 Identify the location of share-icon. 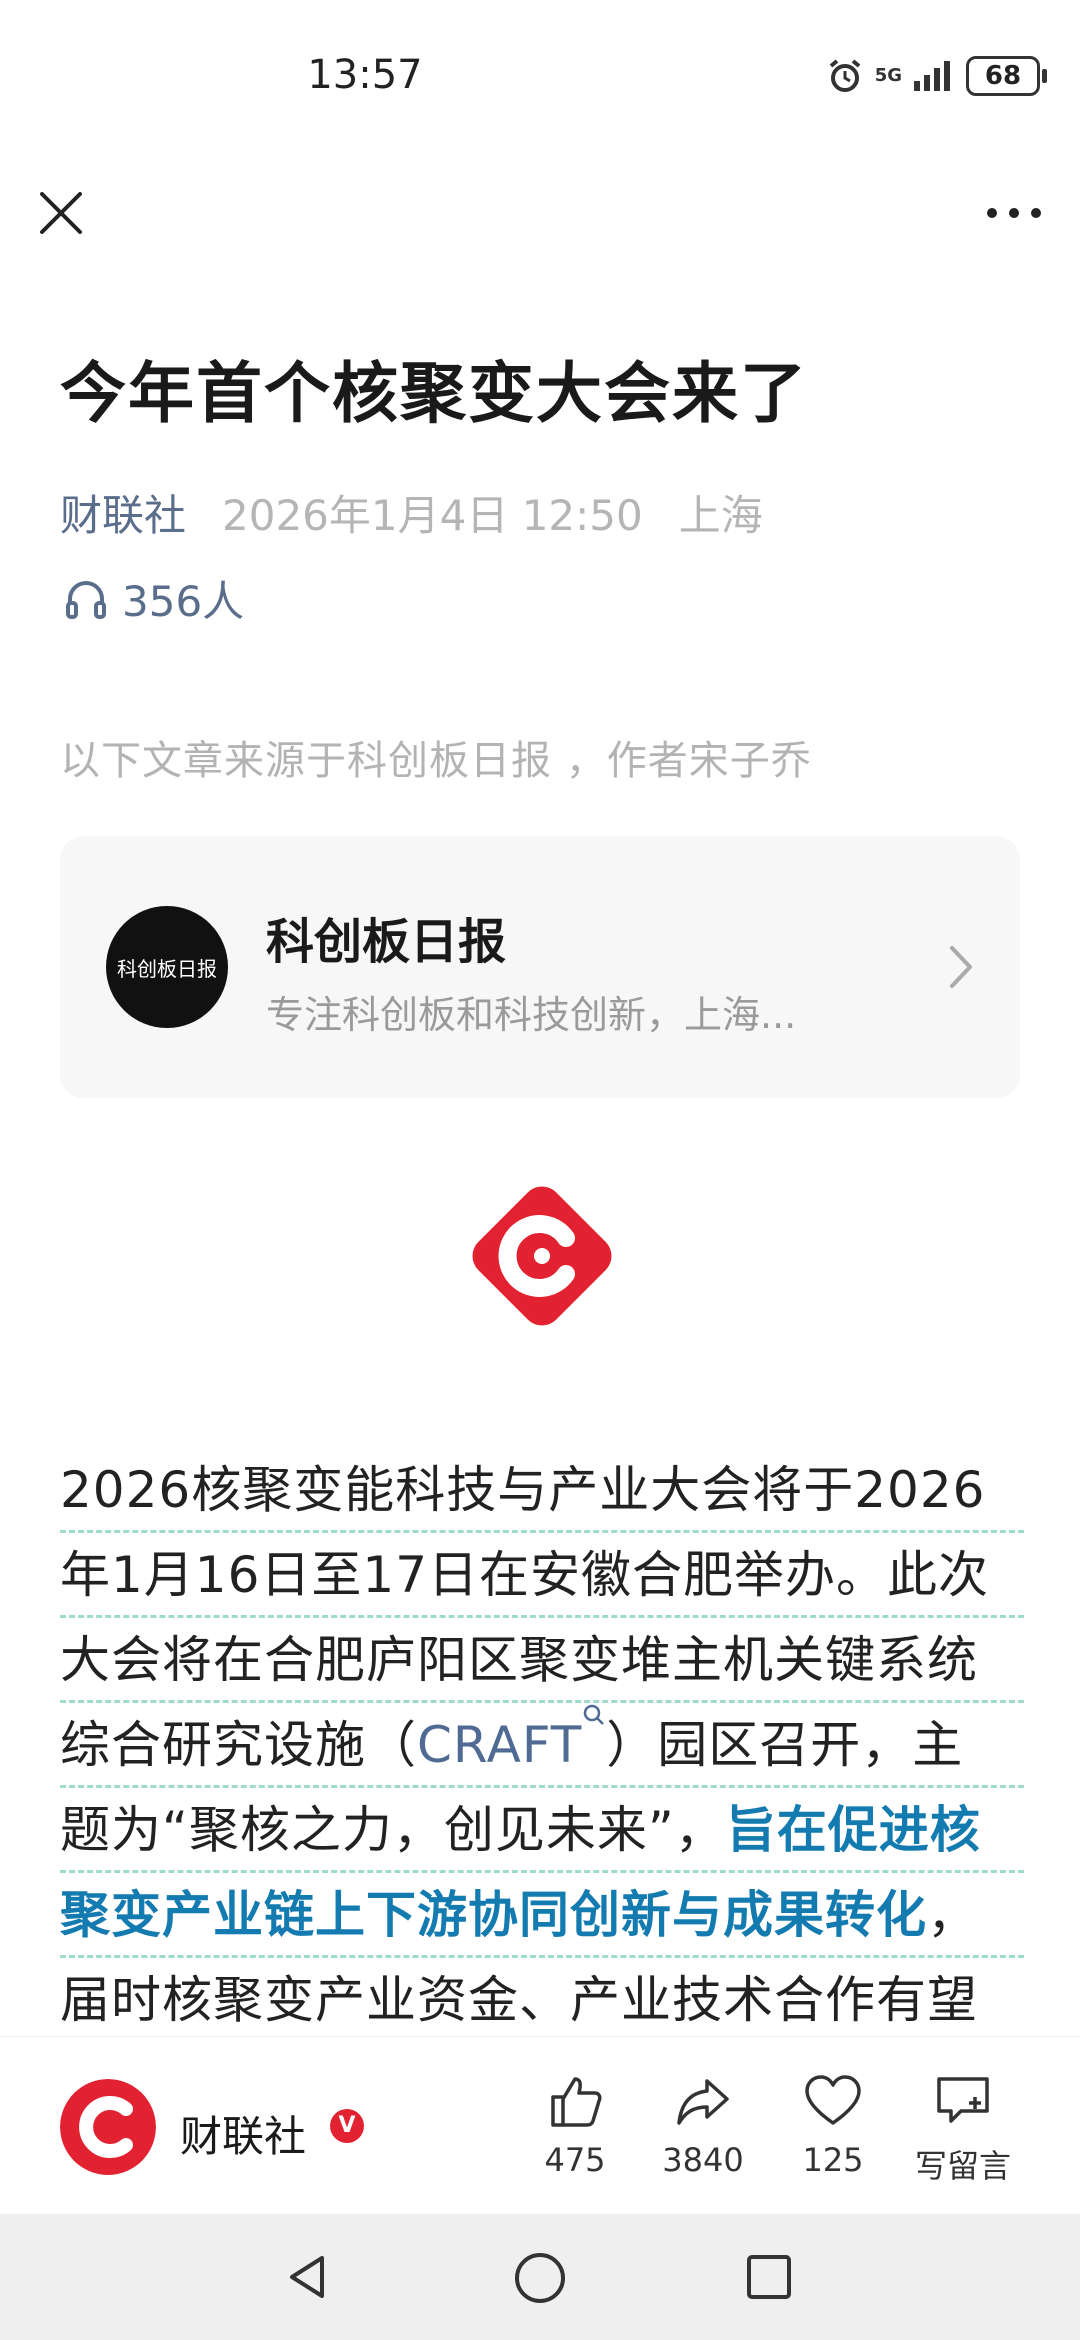
(703, 2102).